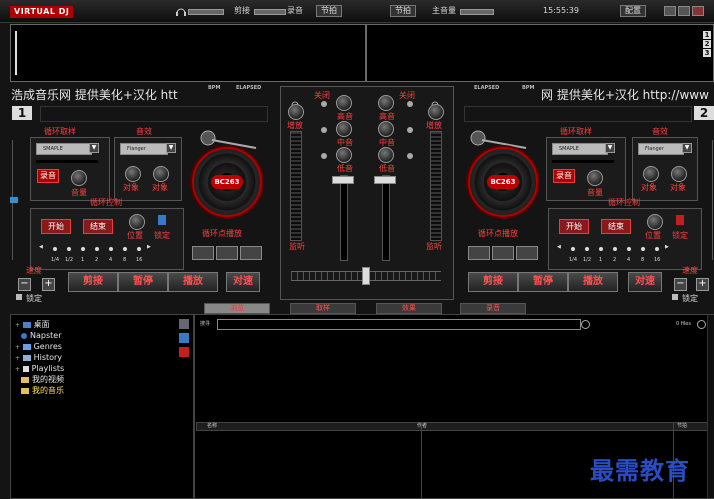 The image size is (714, 499). Describe the element at coordinates (436, 112) in the screenshot. I see `gain-knob-right` at that location.